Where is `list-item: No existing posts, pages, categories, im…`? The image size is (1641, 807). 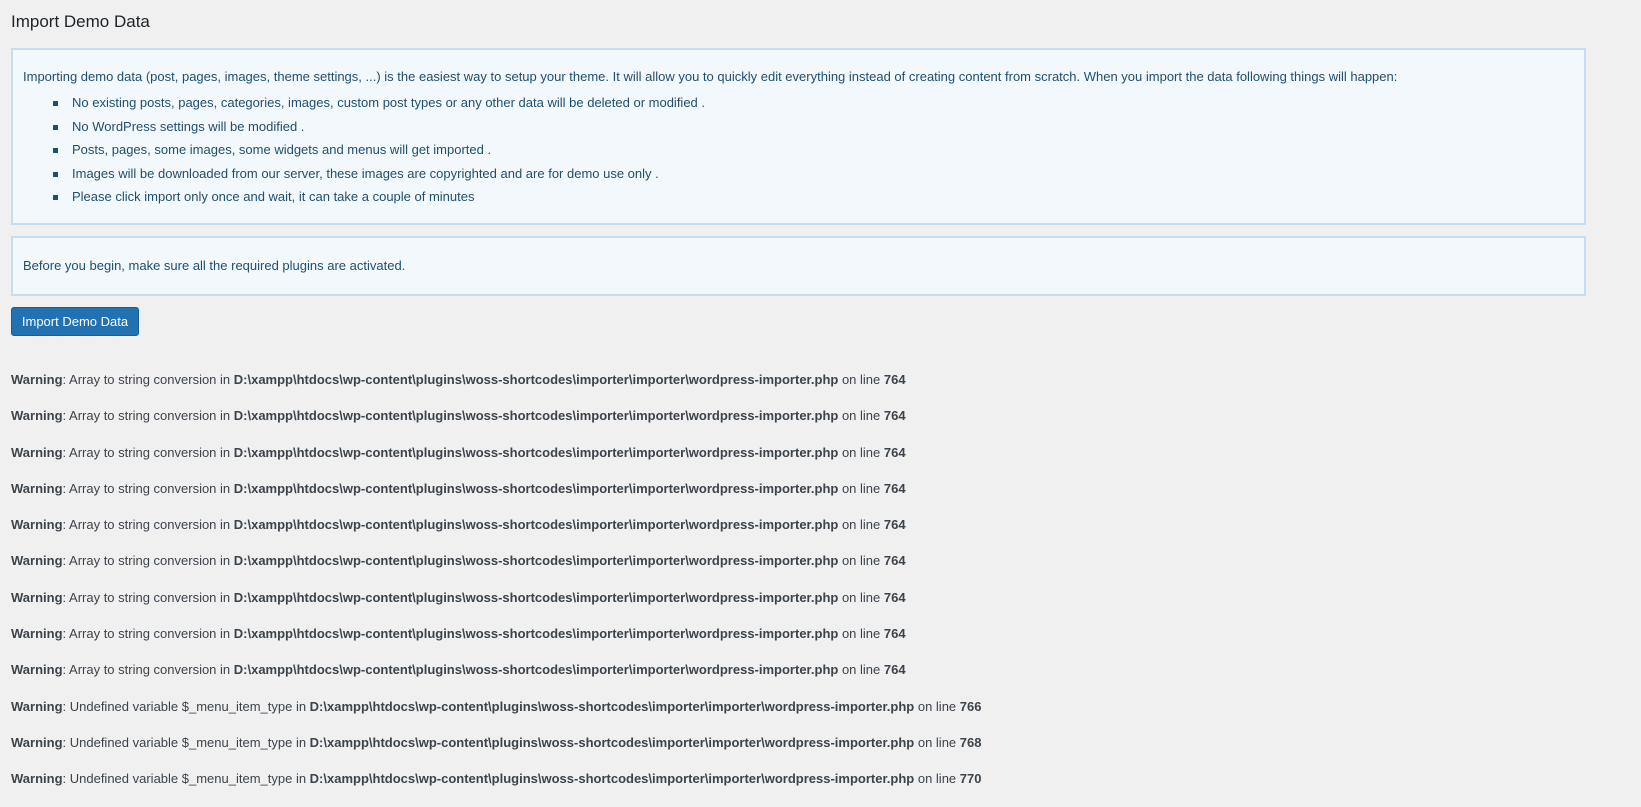
list-item: No existing posts, pages, categories, im… is located at coordinates (808, 103).